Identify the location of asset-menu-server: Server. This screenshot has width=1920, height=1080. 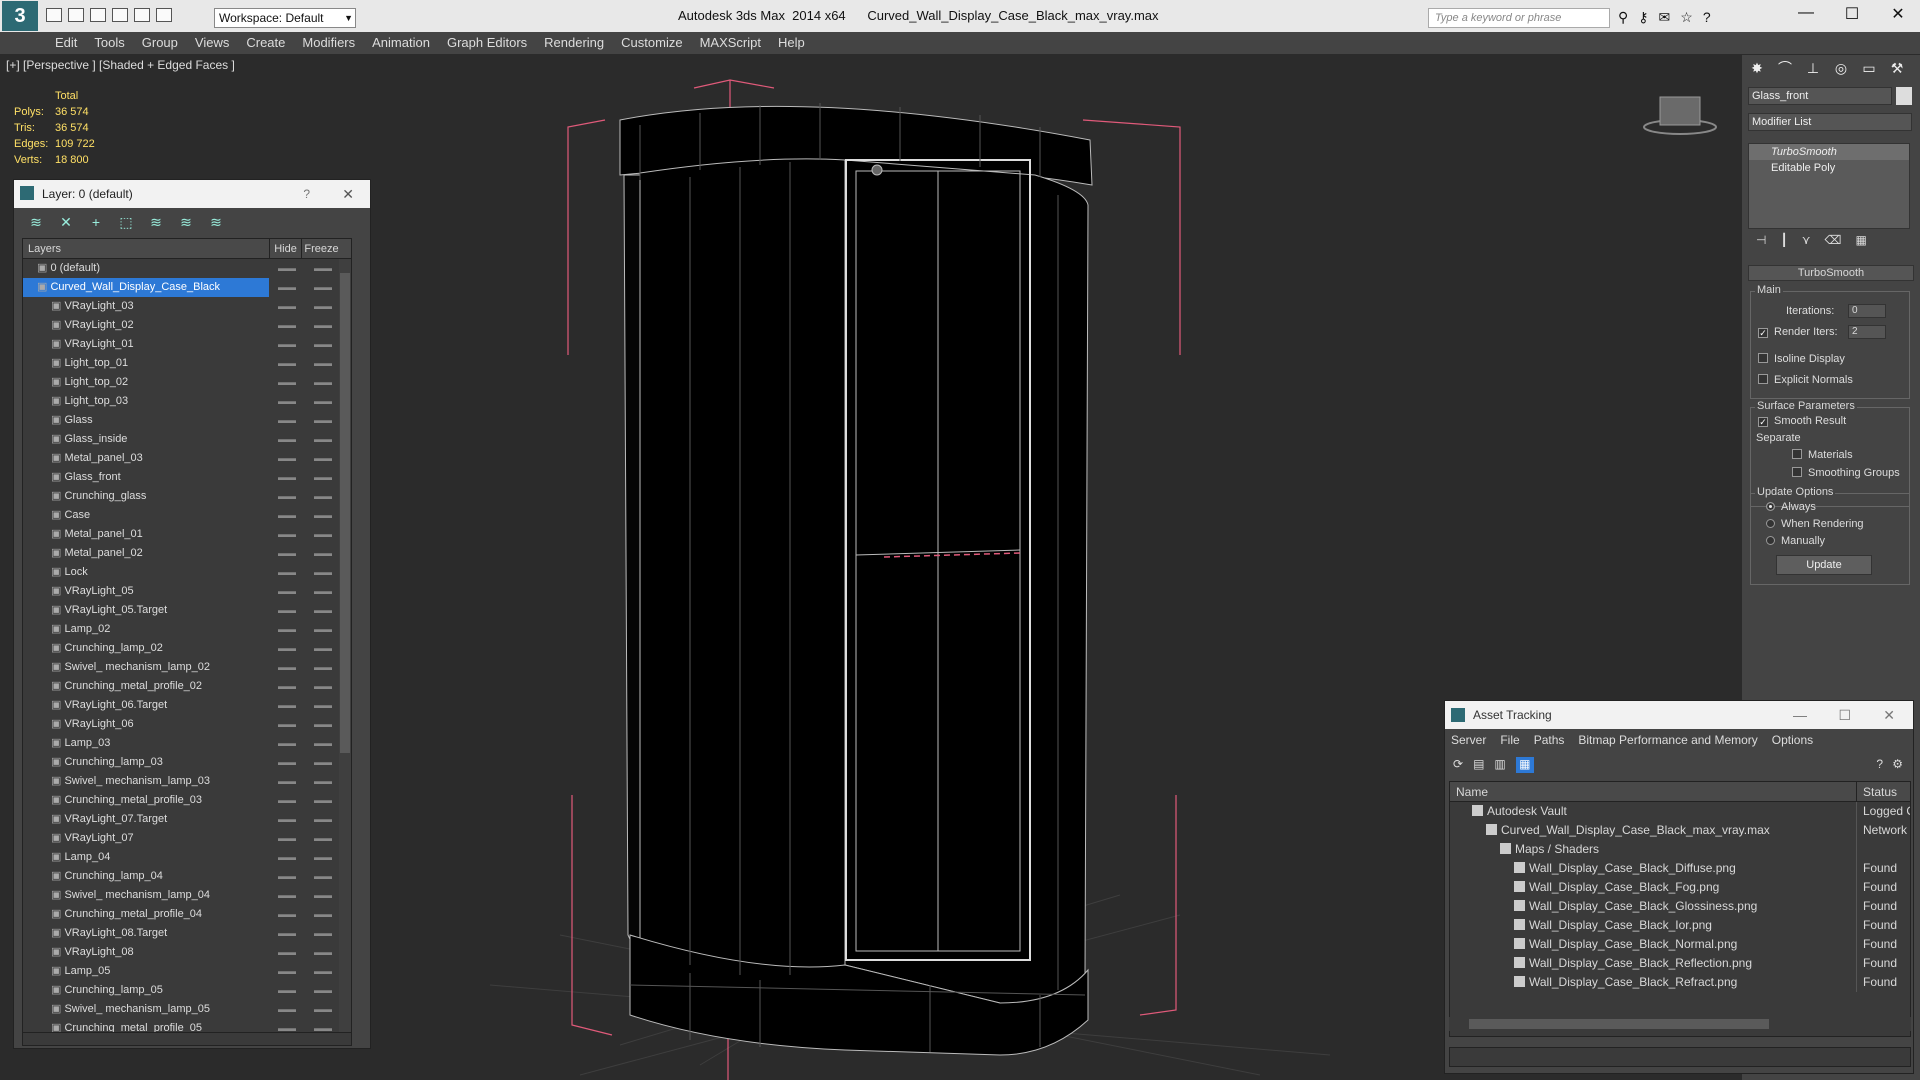
(1468, 740).